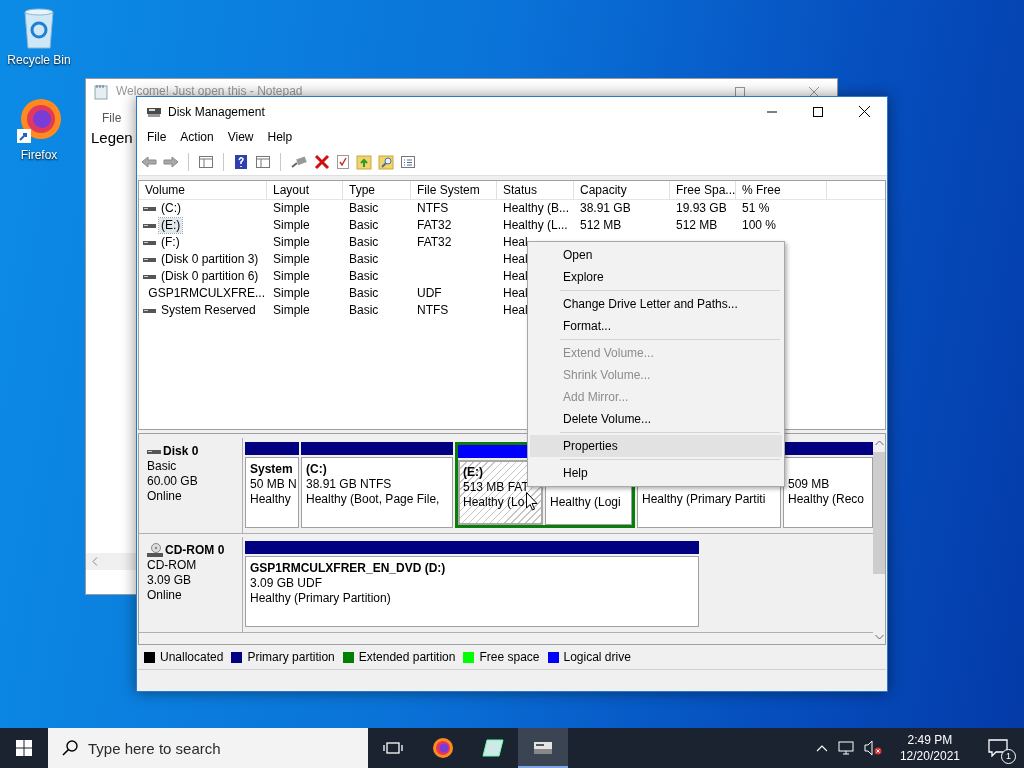 The width and height of the screenshot is (1024, 768). I want to click on disk-name: Disk 0, so click(181, 451).